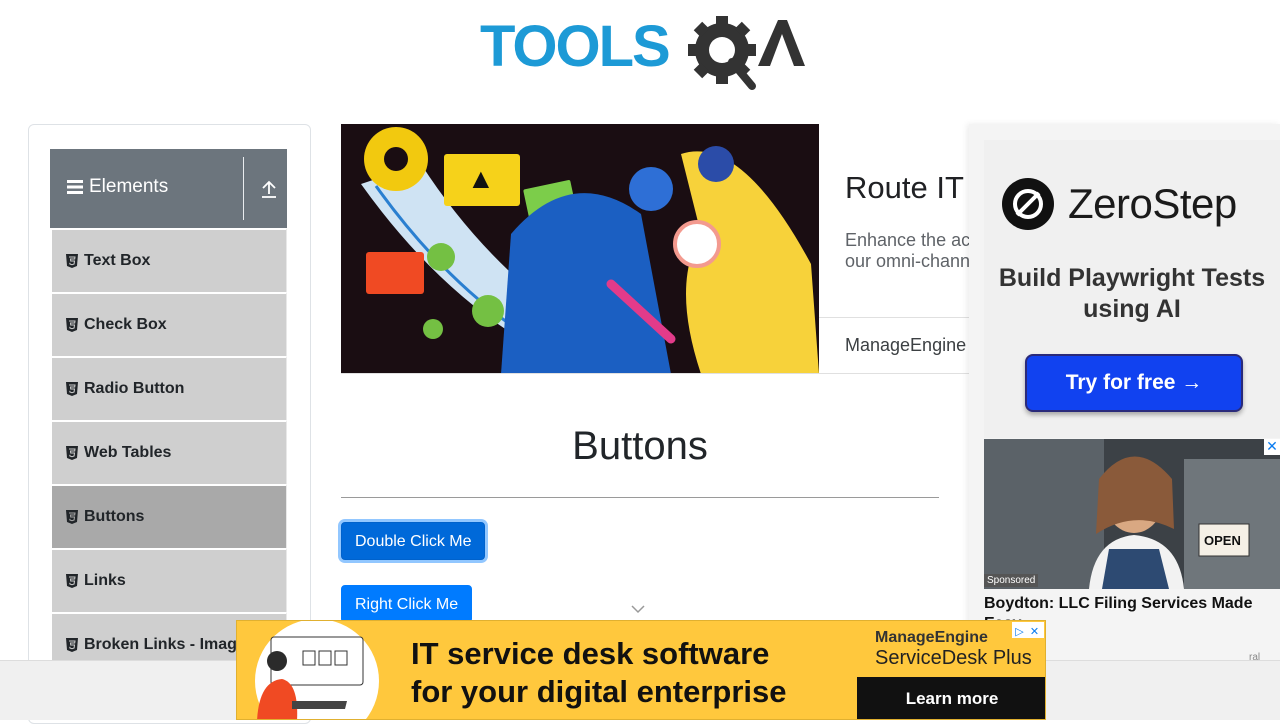  I want to click on sidebar-item-radio-button: Radio Button, so click(168, 388).